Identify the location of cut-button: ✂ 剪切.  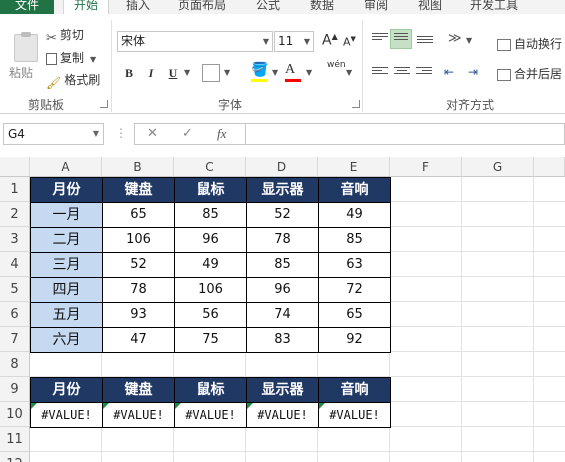
(65, 36).